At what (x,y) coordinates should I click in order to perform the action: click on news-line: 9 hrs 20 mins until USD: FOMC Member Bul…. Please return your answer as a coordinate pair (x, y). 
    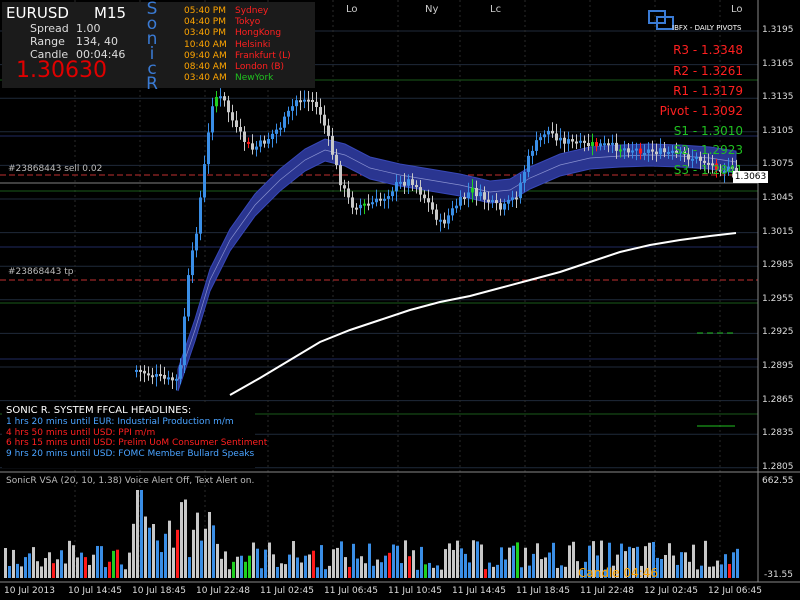
    Looking at the image, I should click on (130, 453).